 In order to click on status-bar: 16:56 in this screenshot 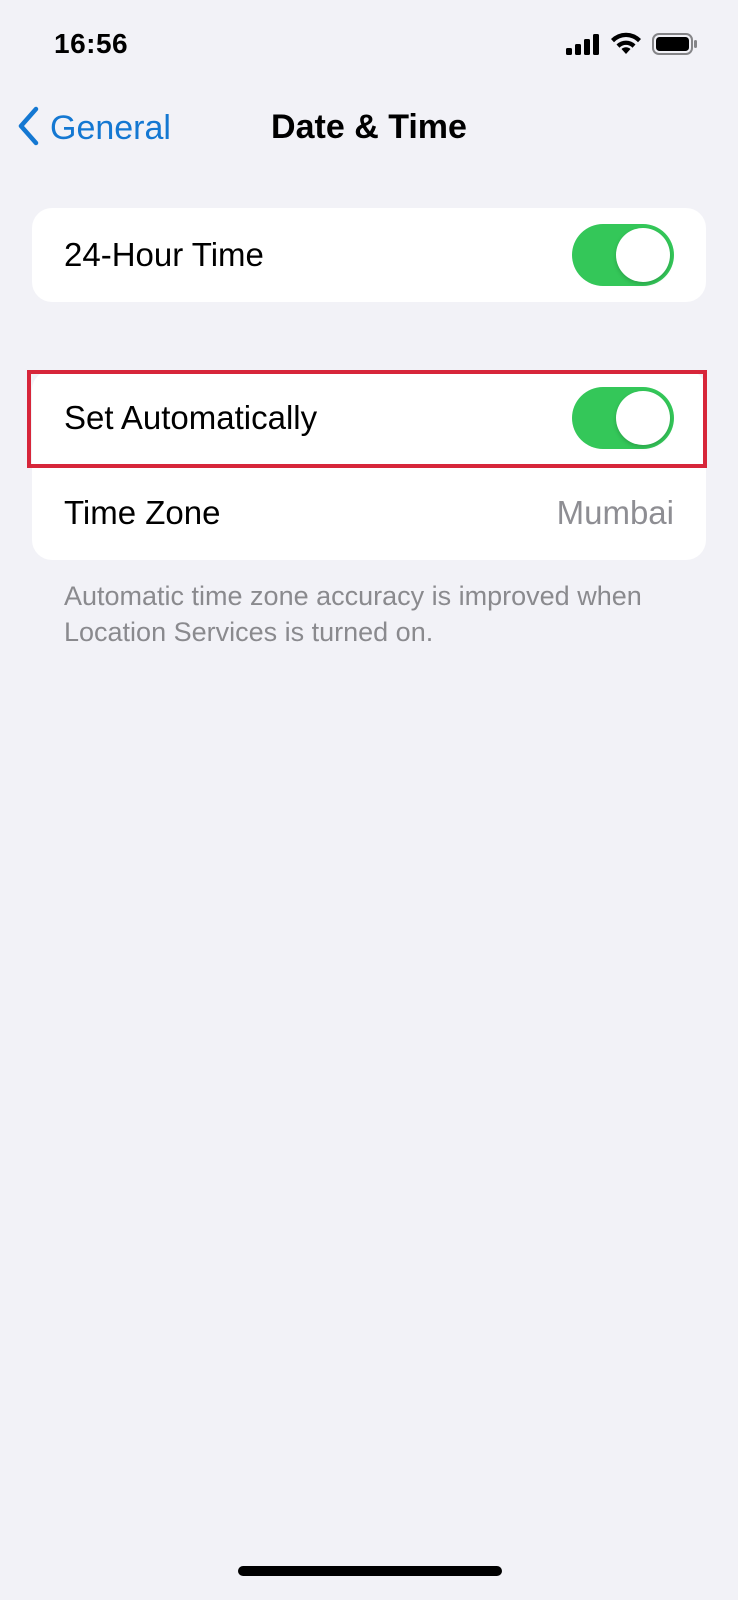, I will do `click(369, 45)`.